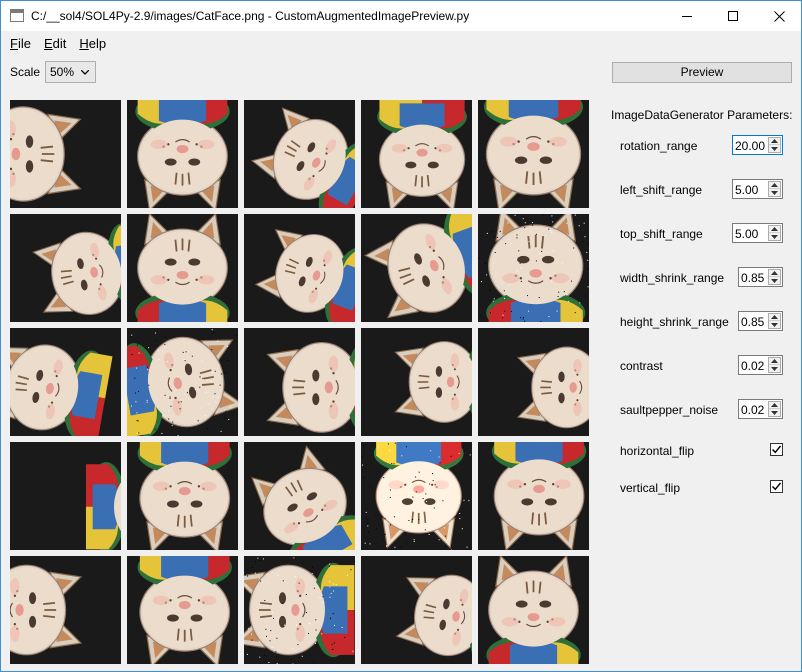  Describe the element at coordinates (776, 486) in the screenshot. I see `vertical-flip-checkbox` at that location.